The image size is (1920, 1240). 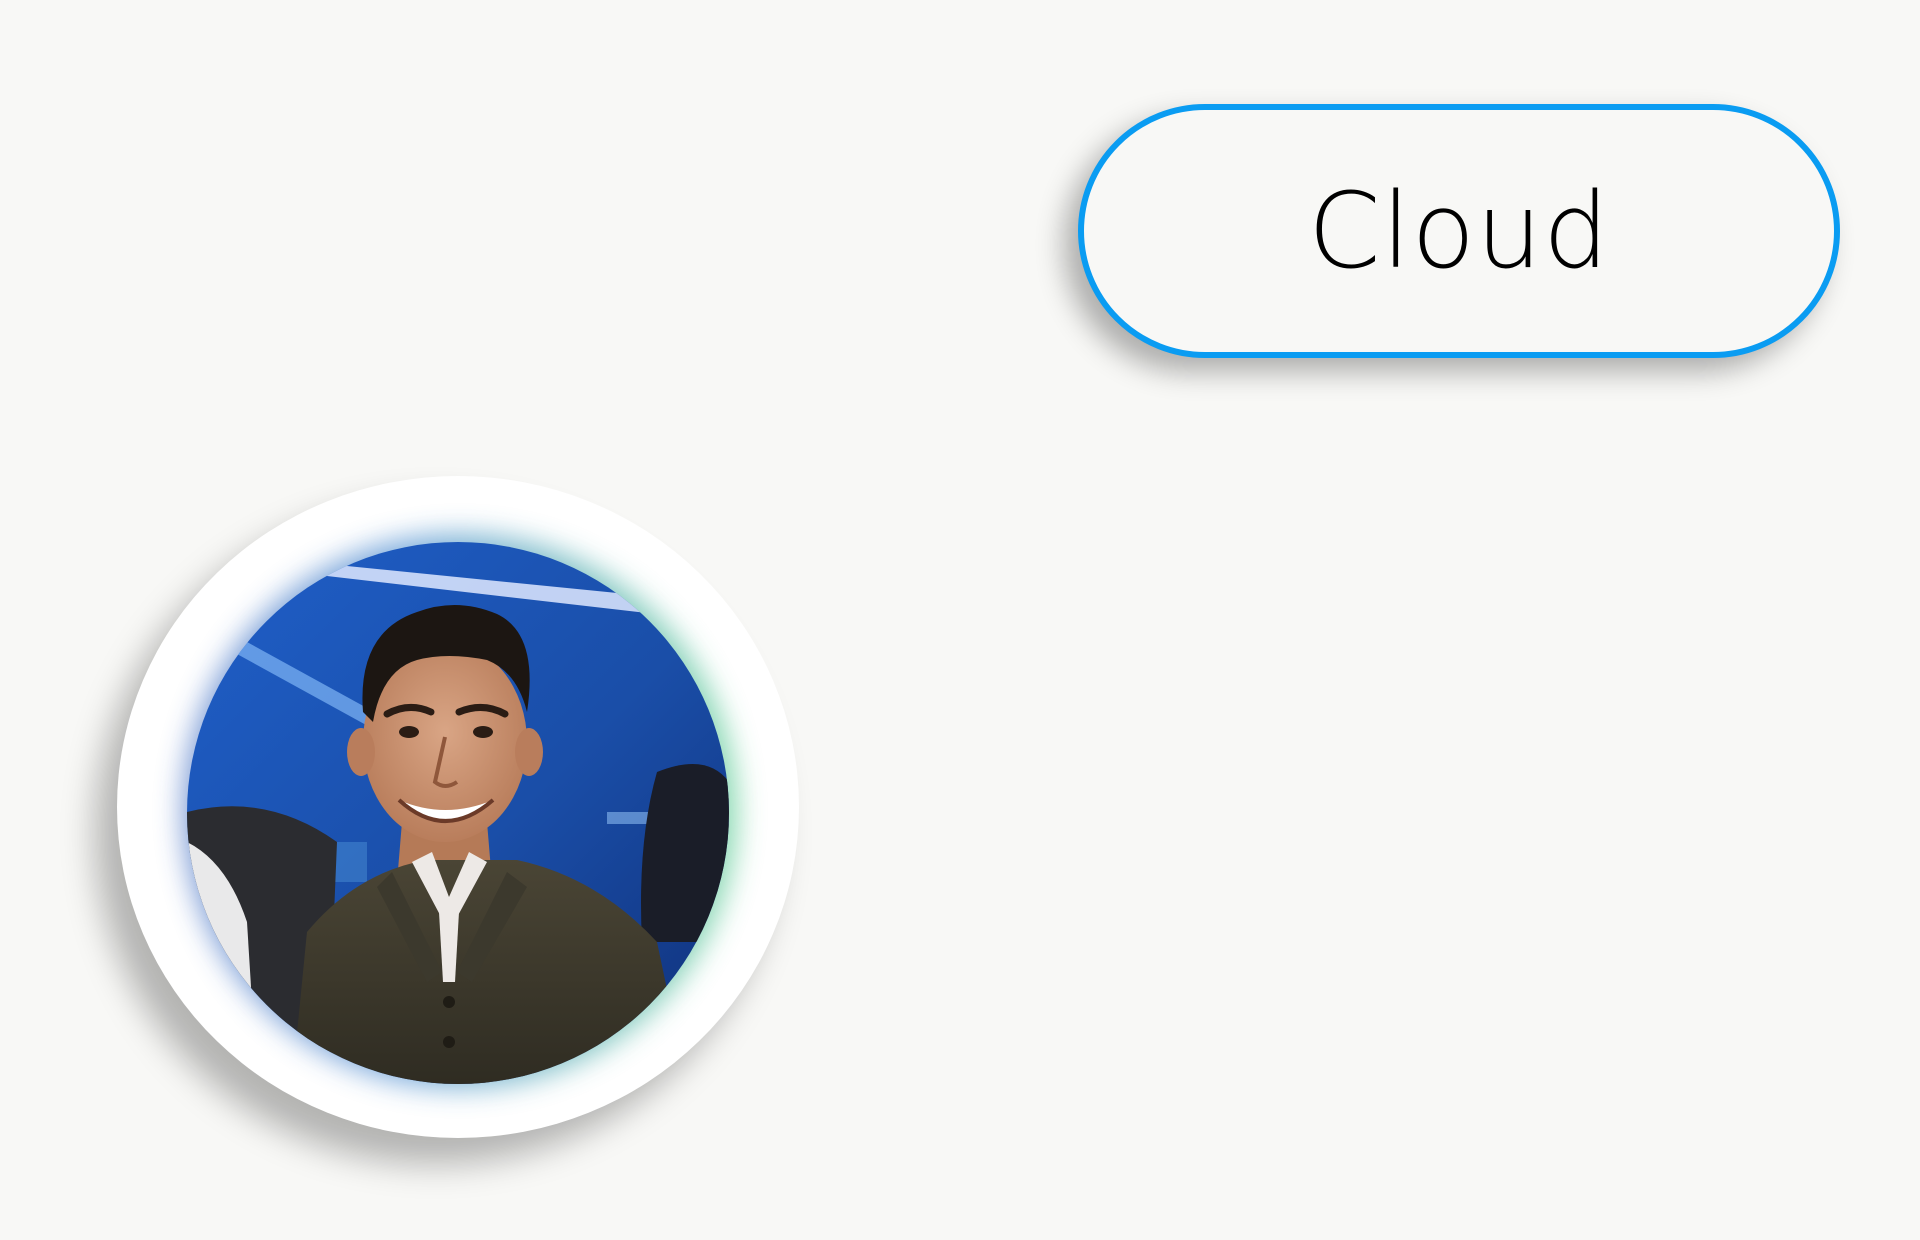 I want to click on user-photo-icon, so click(x=458, y=813).